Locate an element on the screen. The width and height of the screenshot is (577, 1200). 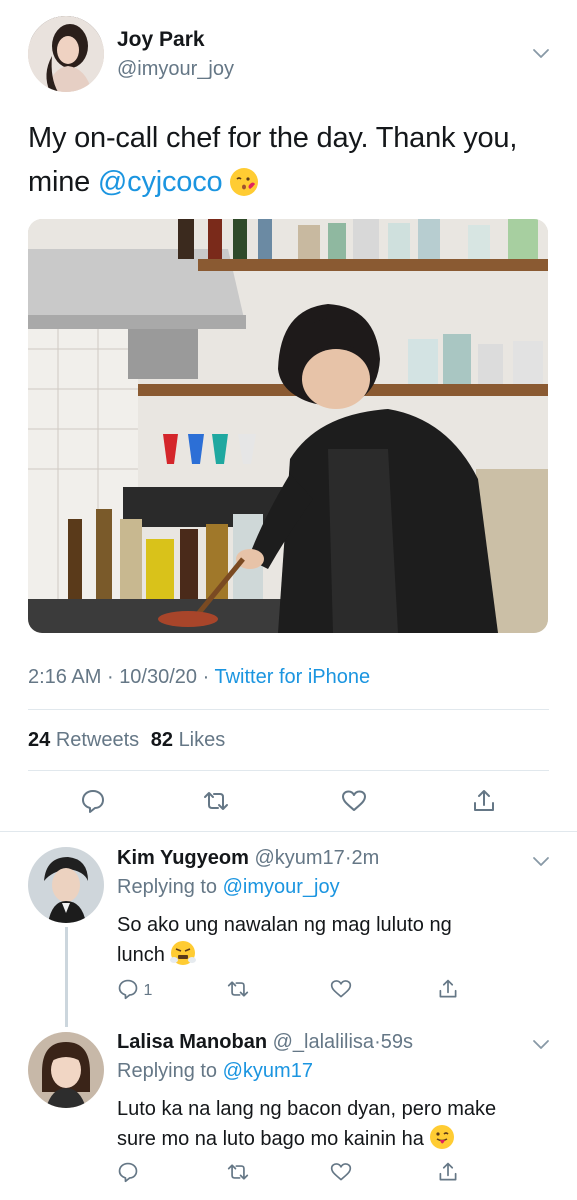
tweet-text-line-2: mine @cyjcoco is located at coordinates (298, 182).